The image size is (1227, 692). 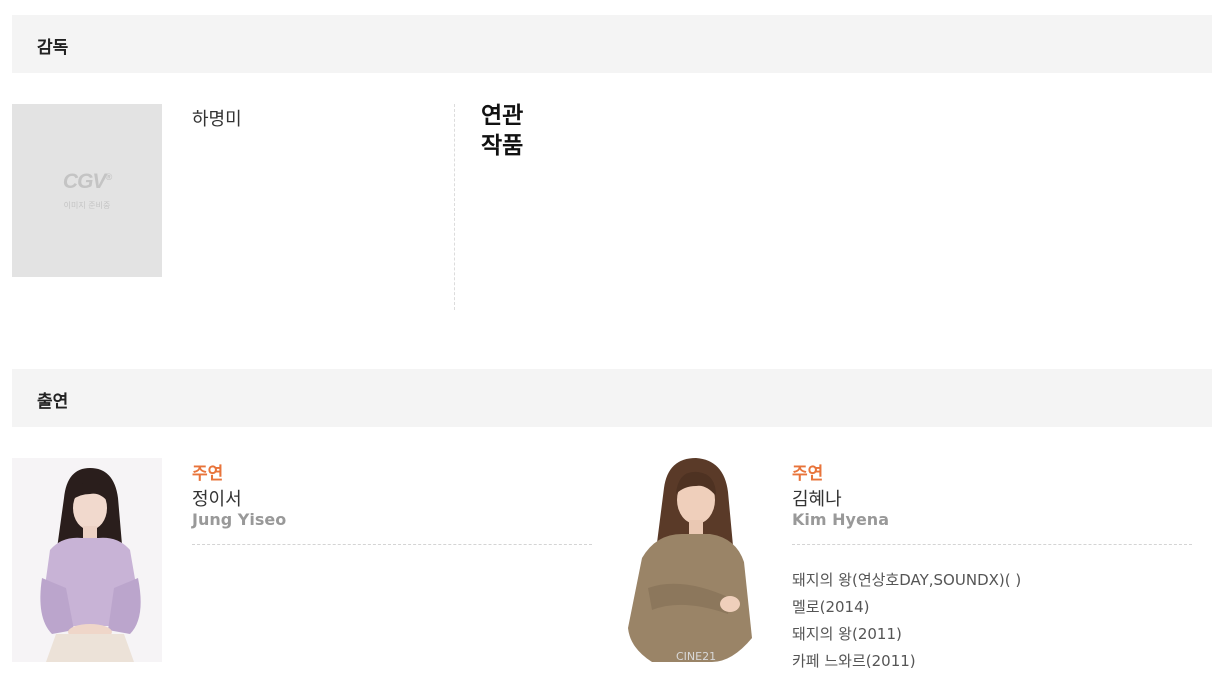 What do you see at coordinates (87, 205) in the screenshot?
I see `placeholder-caption: 이미지 준비중` at bounding box center [87, 205].